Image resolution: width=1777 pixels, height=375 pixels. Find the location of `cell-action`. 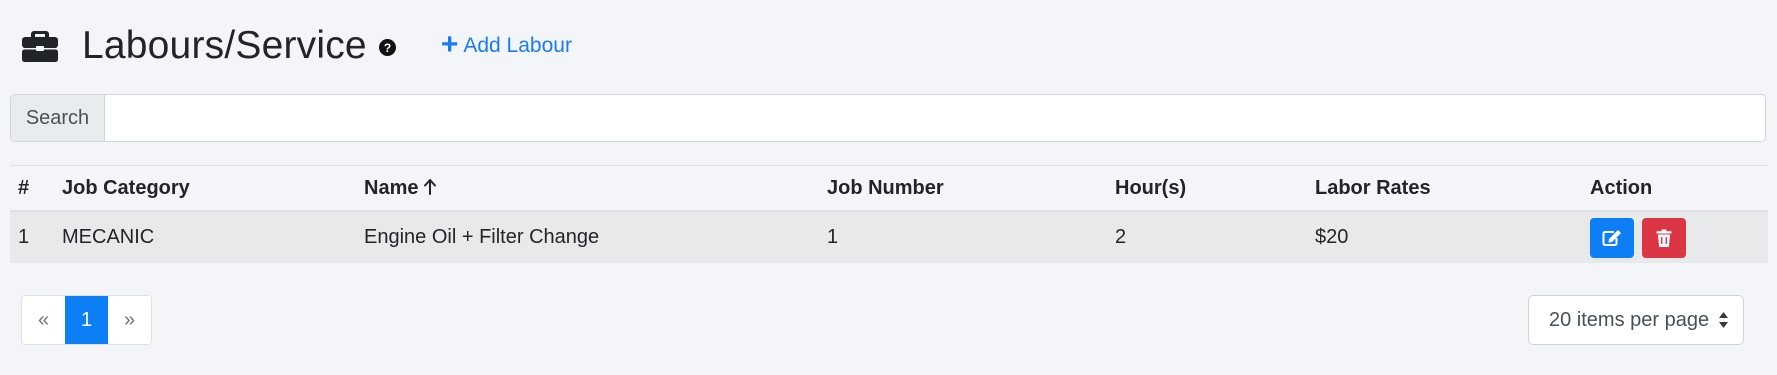

cell-action is located at coordinates (1679, 237).